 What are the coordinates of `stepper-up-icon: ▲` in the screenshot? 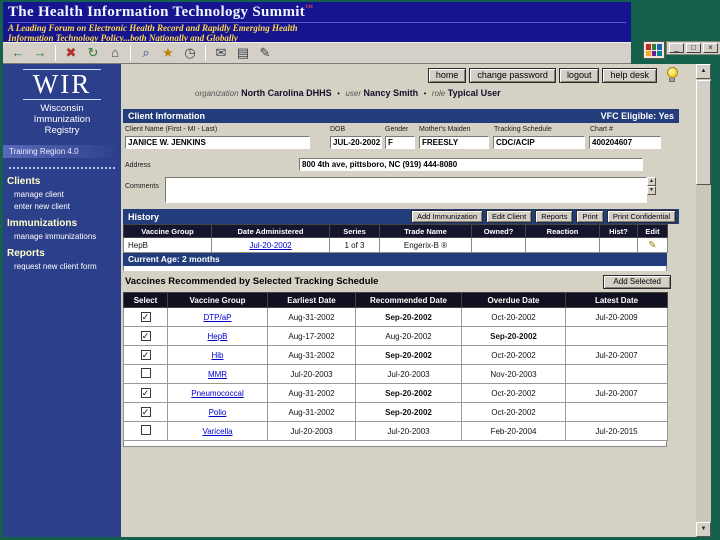 It's located at (651, 181).